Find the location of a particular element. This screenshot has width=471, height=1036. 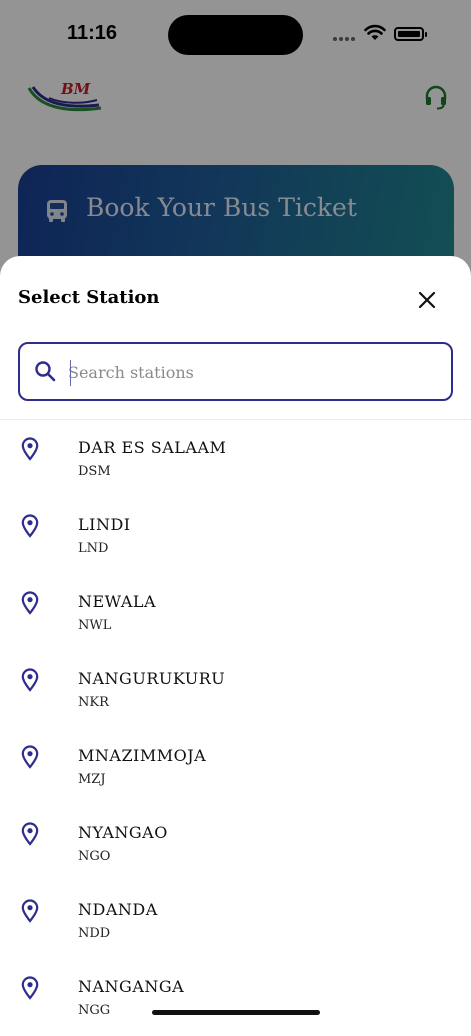

station-item: NEWALA NWL is located at coordinates (235, 612).